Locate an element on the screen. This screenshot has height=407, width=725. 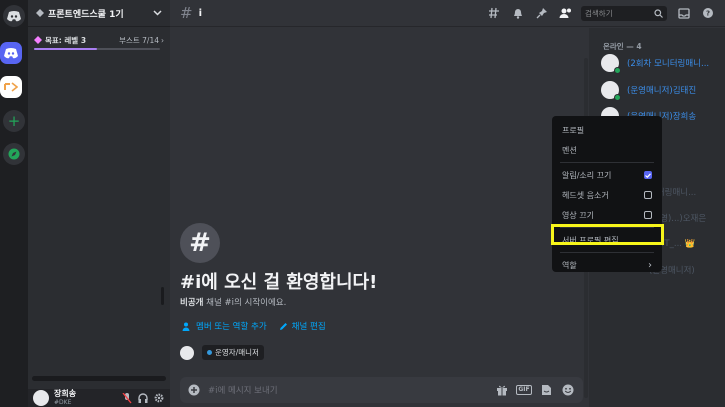
role-chip-label: 운영자/매니저 is located at coordinates (237, 352).